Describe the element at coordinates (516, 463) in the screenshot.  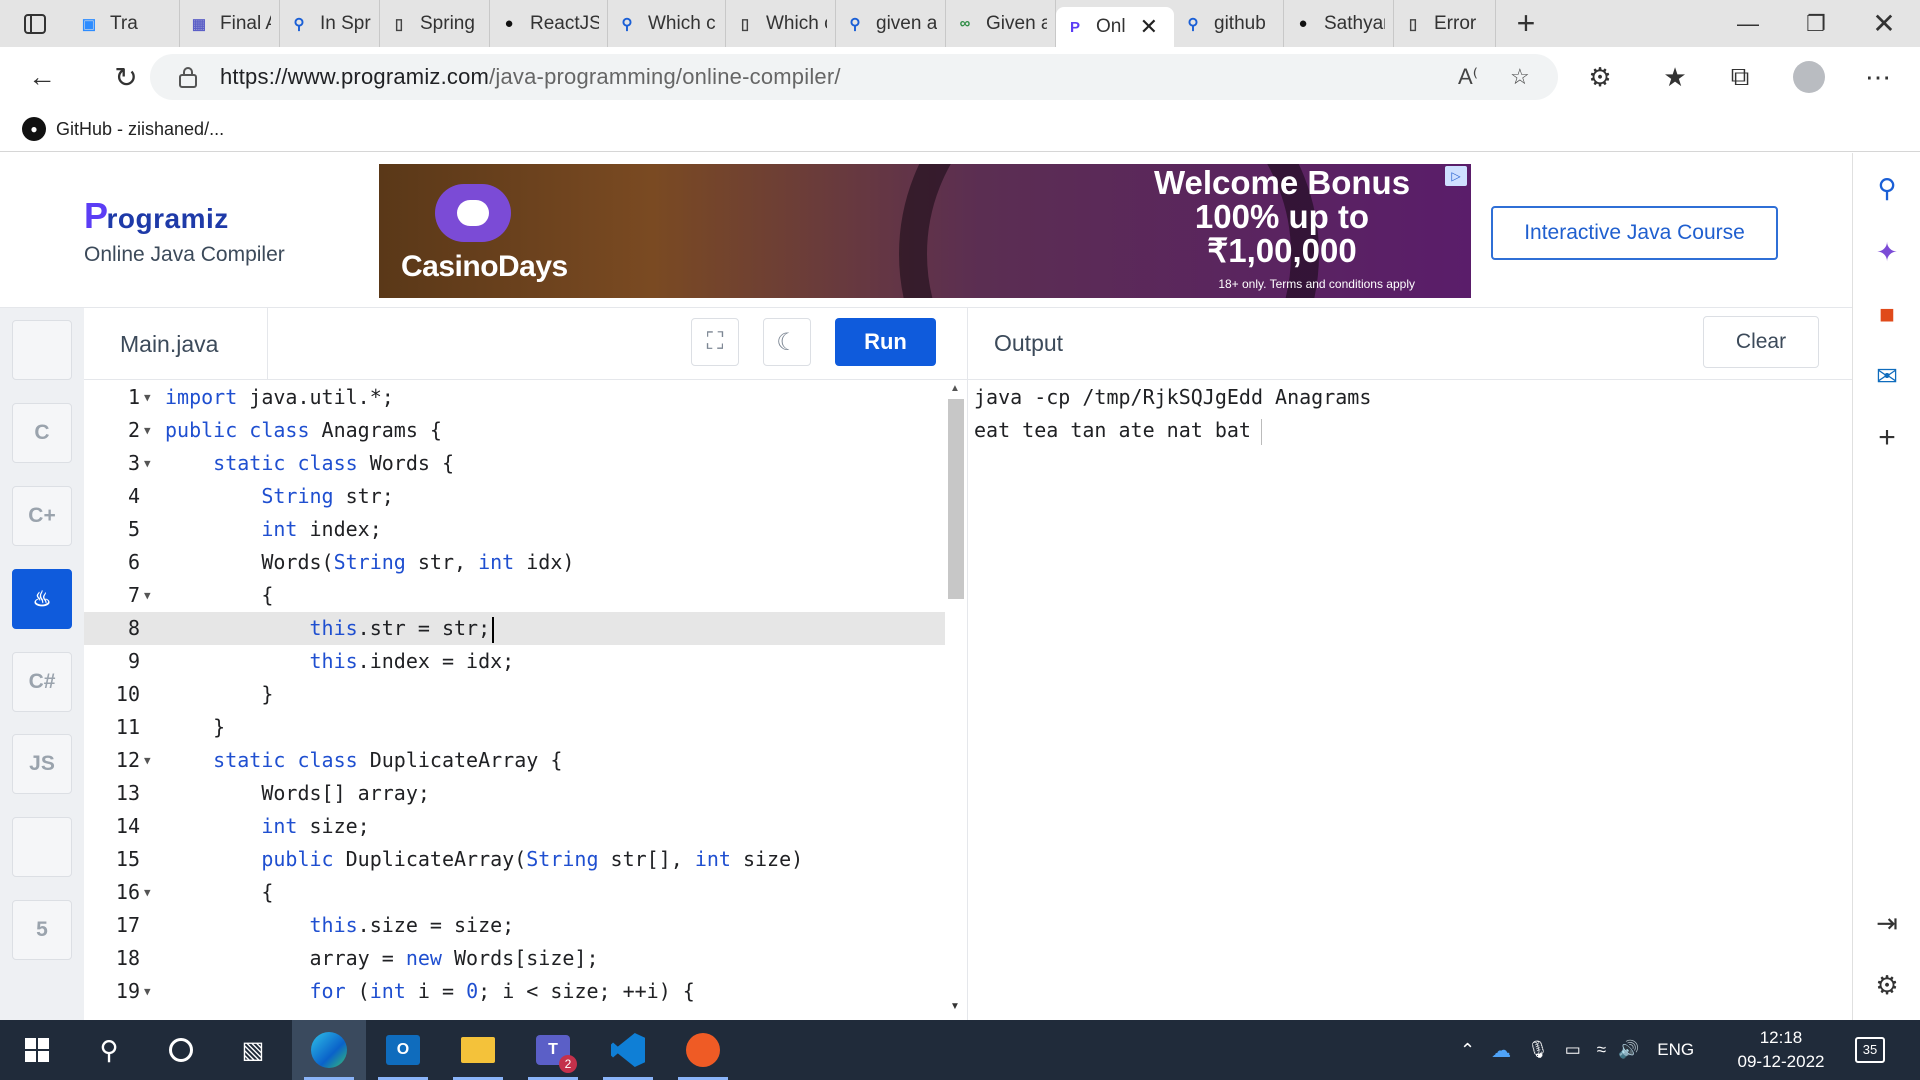
I see `code-line: 3 ▼ static class Words {` at that location.